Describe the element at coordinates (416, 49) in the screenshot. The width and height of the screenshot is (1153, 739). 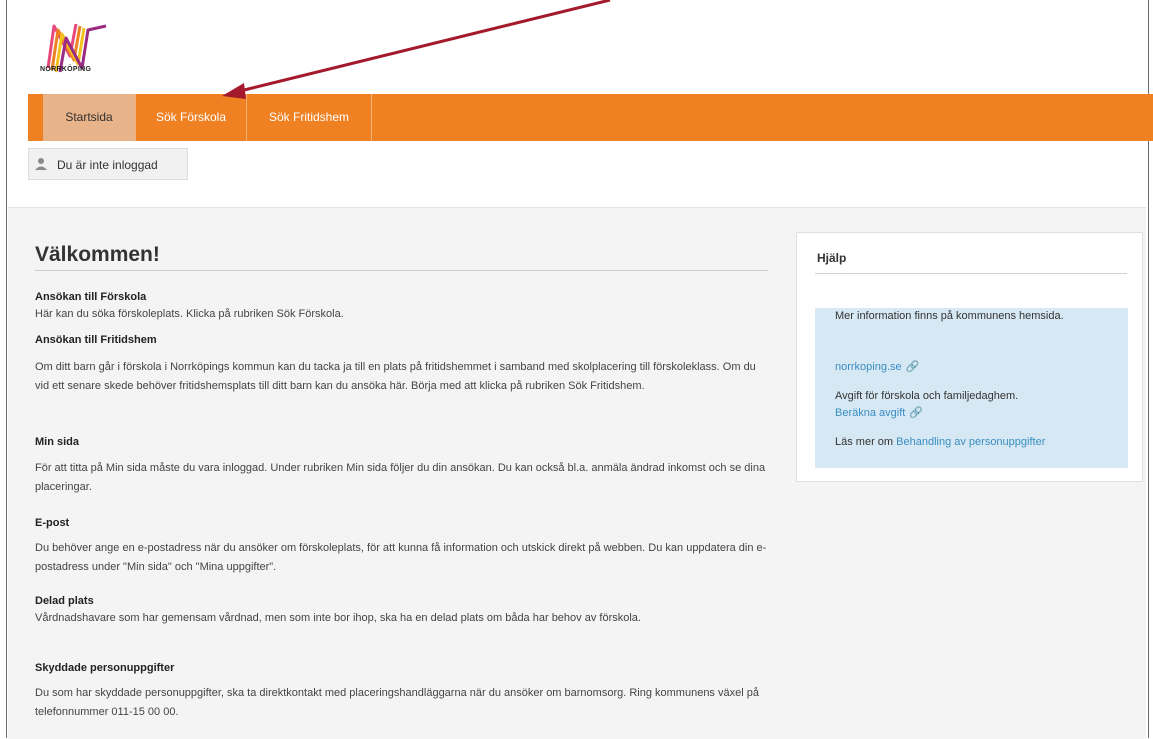
I see `annotation-arrow` at that location.